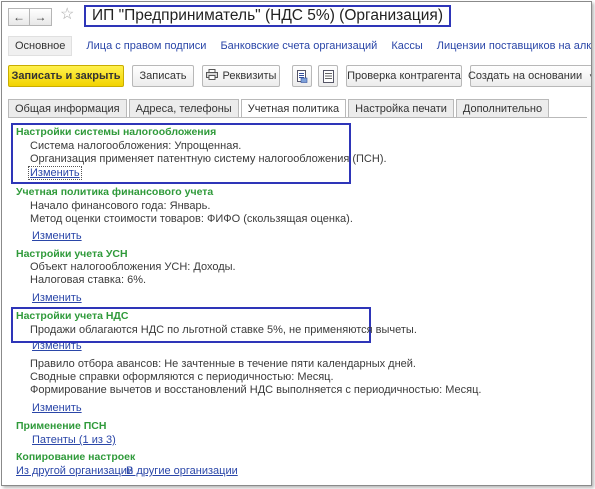  What do you see at coordinates (40, 46) in the screenshot?
I see `section-main: Основное` at bounding box center [40, 46].